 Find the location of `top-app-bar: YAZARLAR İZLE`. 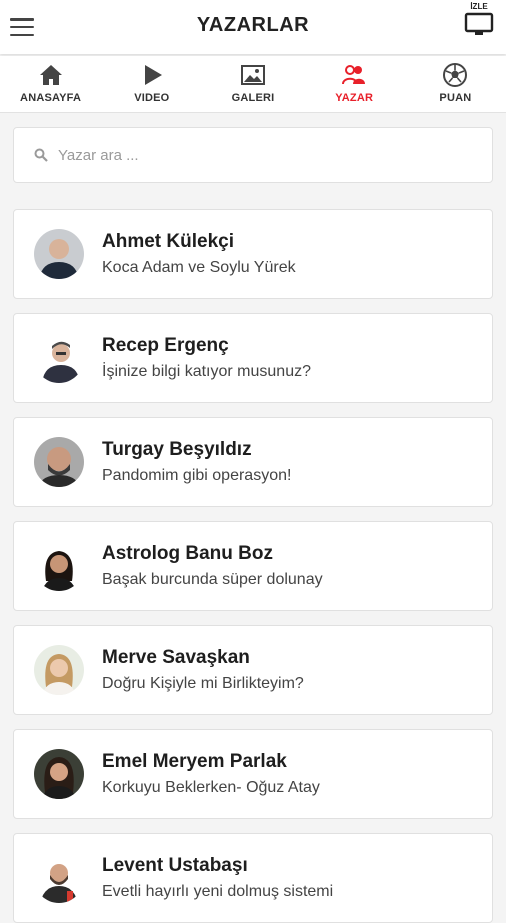

top-app-bar: YAZARLAR İZLE is located at coordinates (253, 27).